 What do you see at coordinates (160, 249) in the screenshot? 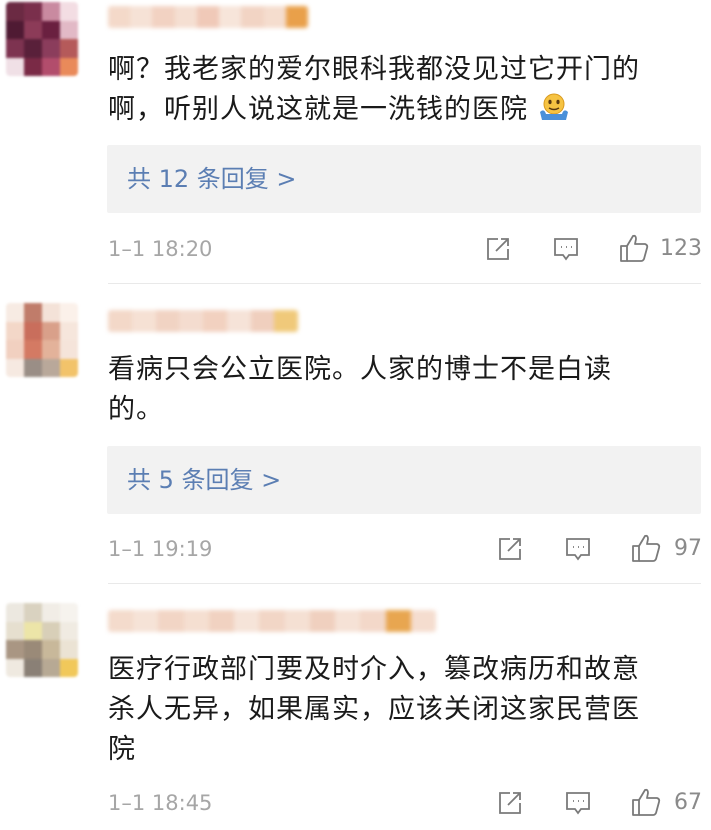
I see `timestamp: 1–1 18:20` at bounding box center [160, 249].